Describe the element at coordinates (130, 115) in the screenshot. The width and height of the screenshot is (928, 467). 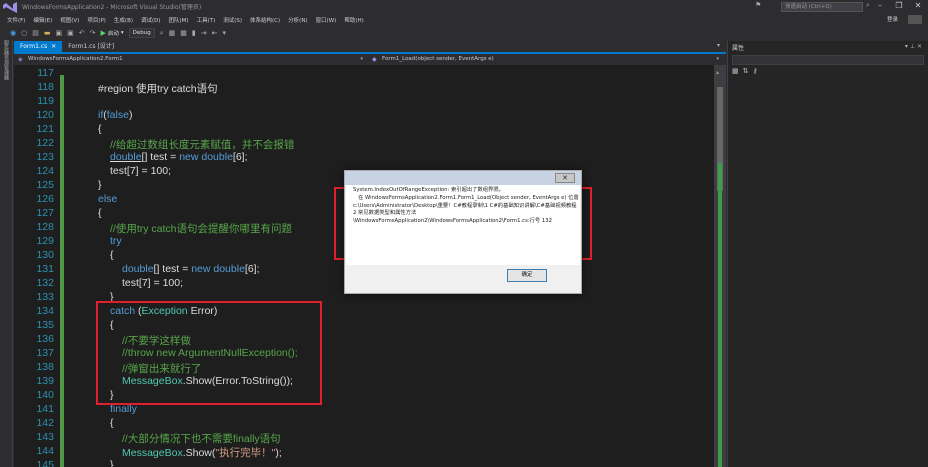
I see `code-token: )` at that location.